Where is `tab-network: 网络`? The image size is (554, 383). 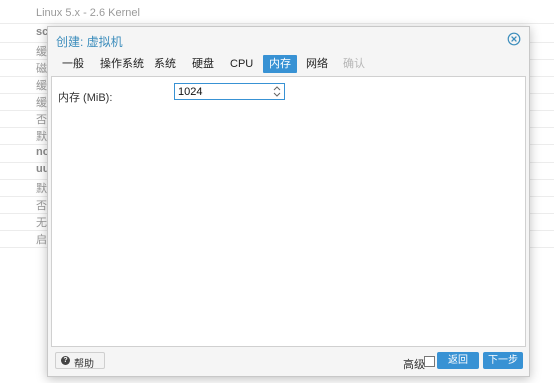 tab-network: 网络 is located at coordinates (317, 64).